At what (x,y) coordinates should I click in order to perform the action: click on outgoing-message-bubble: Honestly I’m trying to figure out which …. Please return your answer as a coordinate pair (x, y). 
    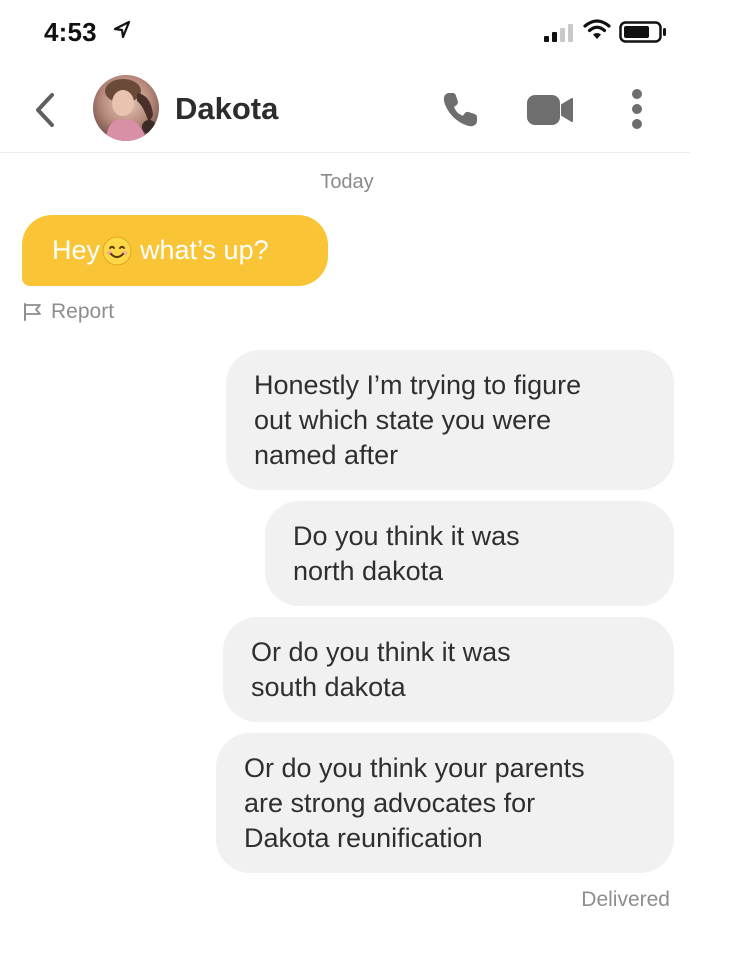
    Looking at the image, I should click on (450, 420).